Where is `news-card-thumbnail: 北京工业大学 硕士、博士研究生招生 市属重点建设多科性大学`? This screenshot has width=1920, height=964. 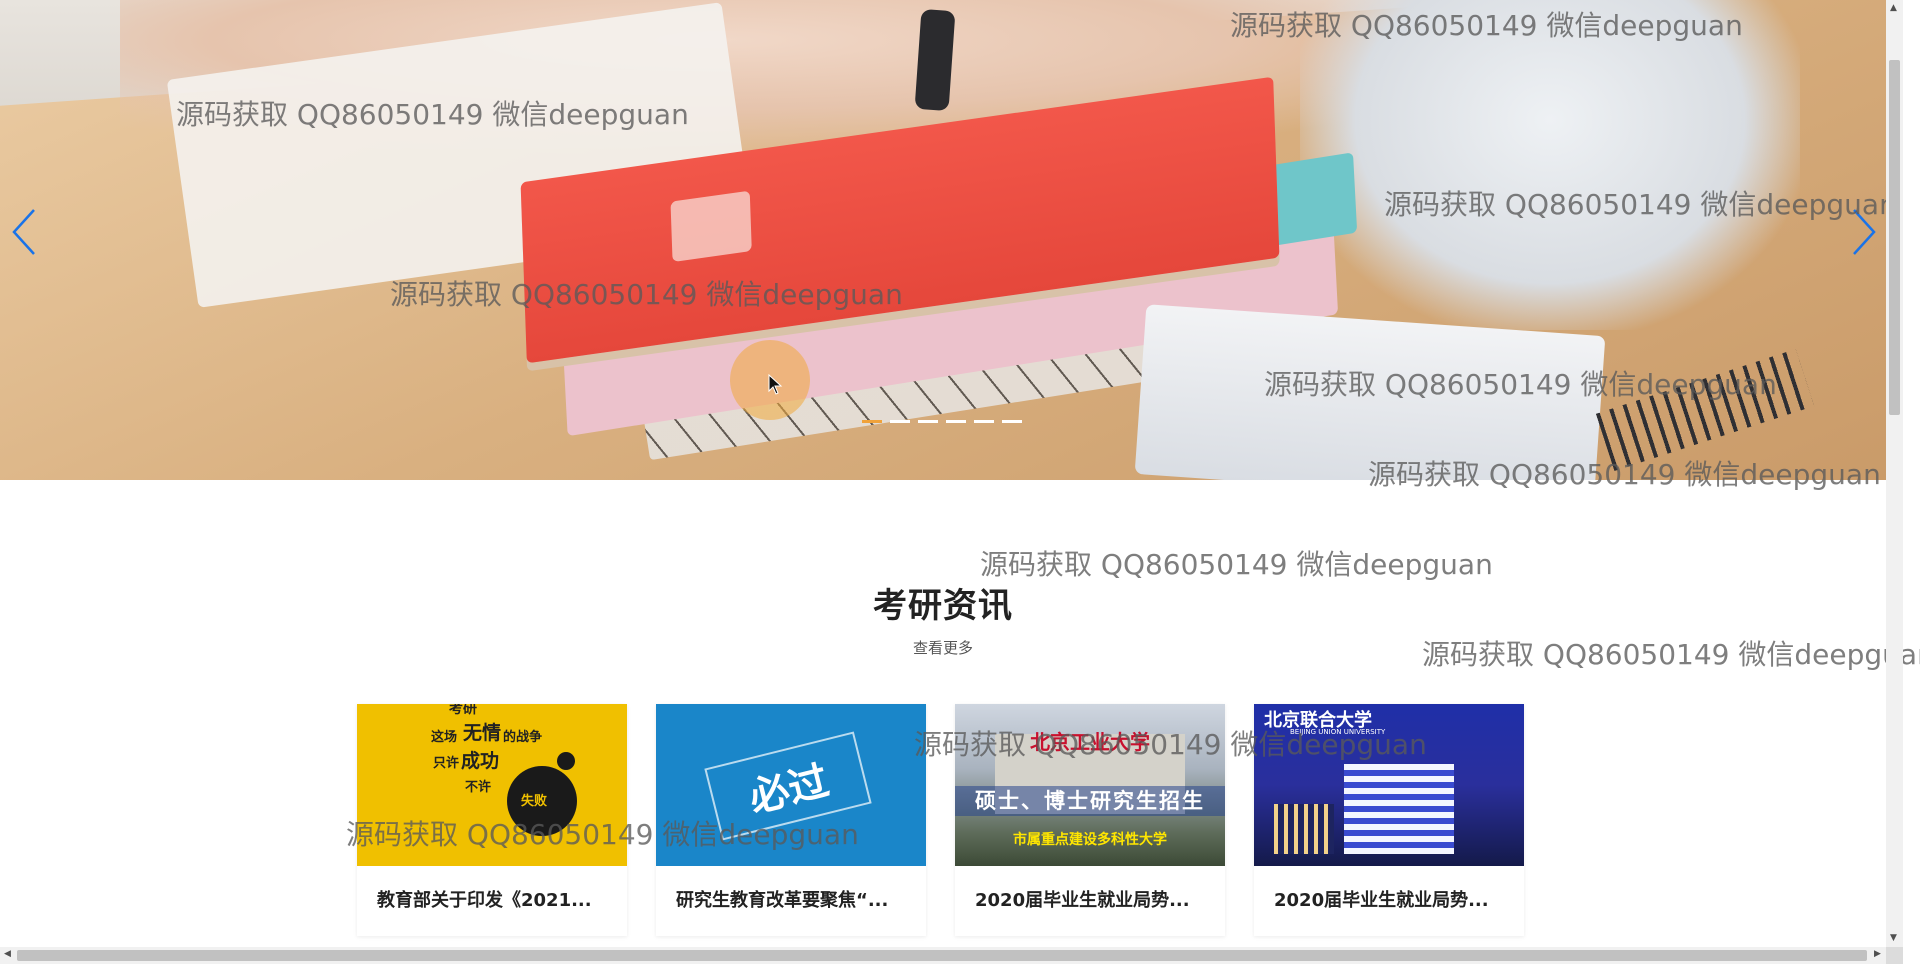 news-card-thumbnail: 北京工业大学 硕士、博士研究生招生 市属重点建设多科性大学 is located at coordinates (1090, 785).